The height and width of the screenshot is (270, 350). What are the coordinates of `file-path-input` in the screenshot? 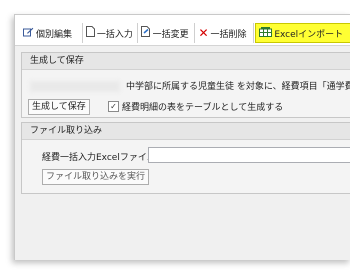 It's located at (249, 155).